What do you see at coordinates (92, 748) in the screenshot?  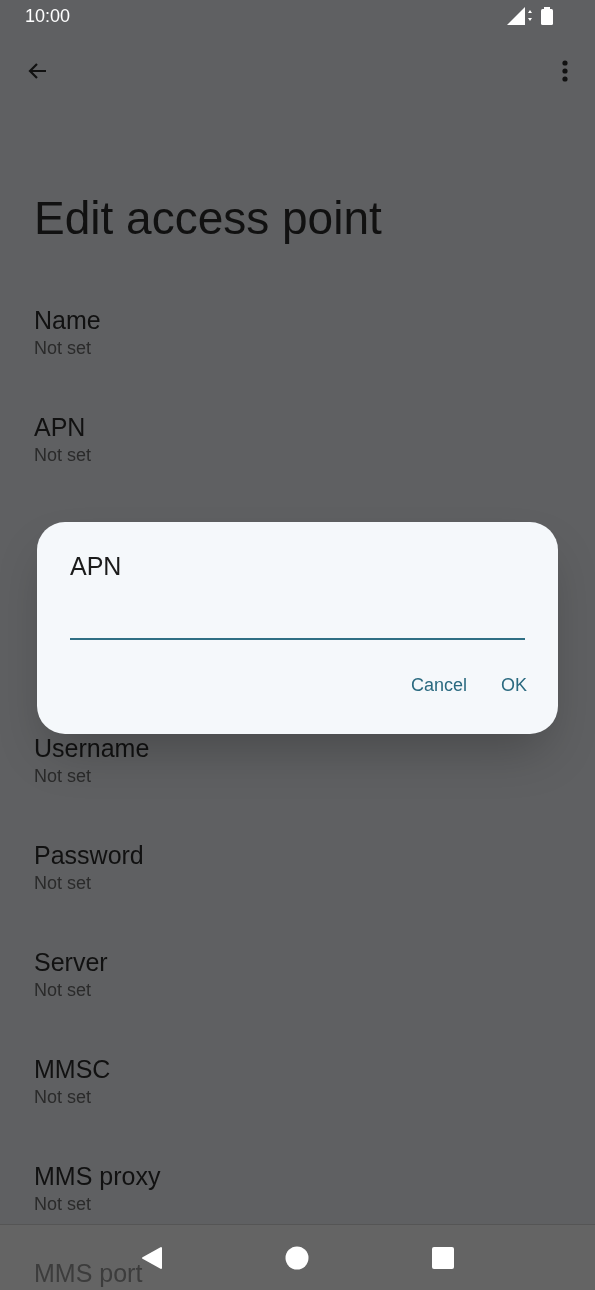 I see `field-label: Username` at bounding box center [92, 748].